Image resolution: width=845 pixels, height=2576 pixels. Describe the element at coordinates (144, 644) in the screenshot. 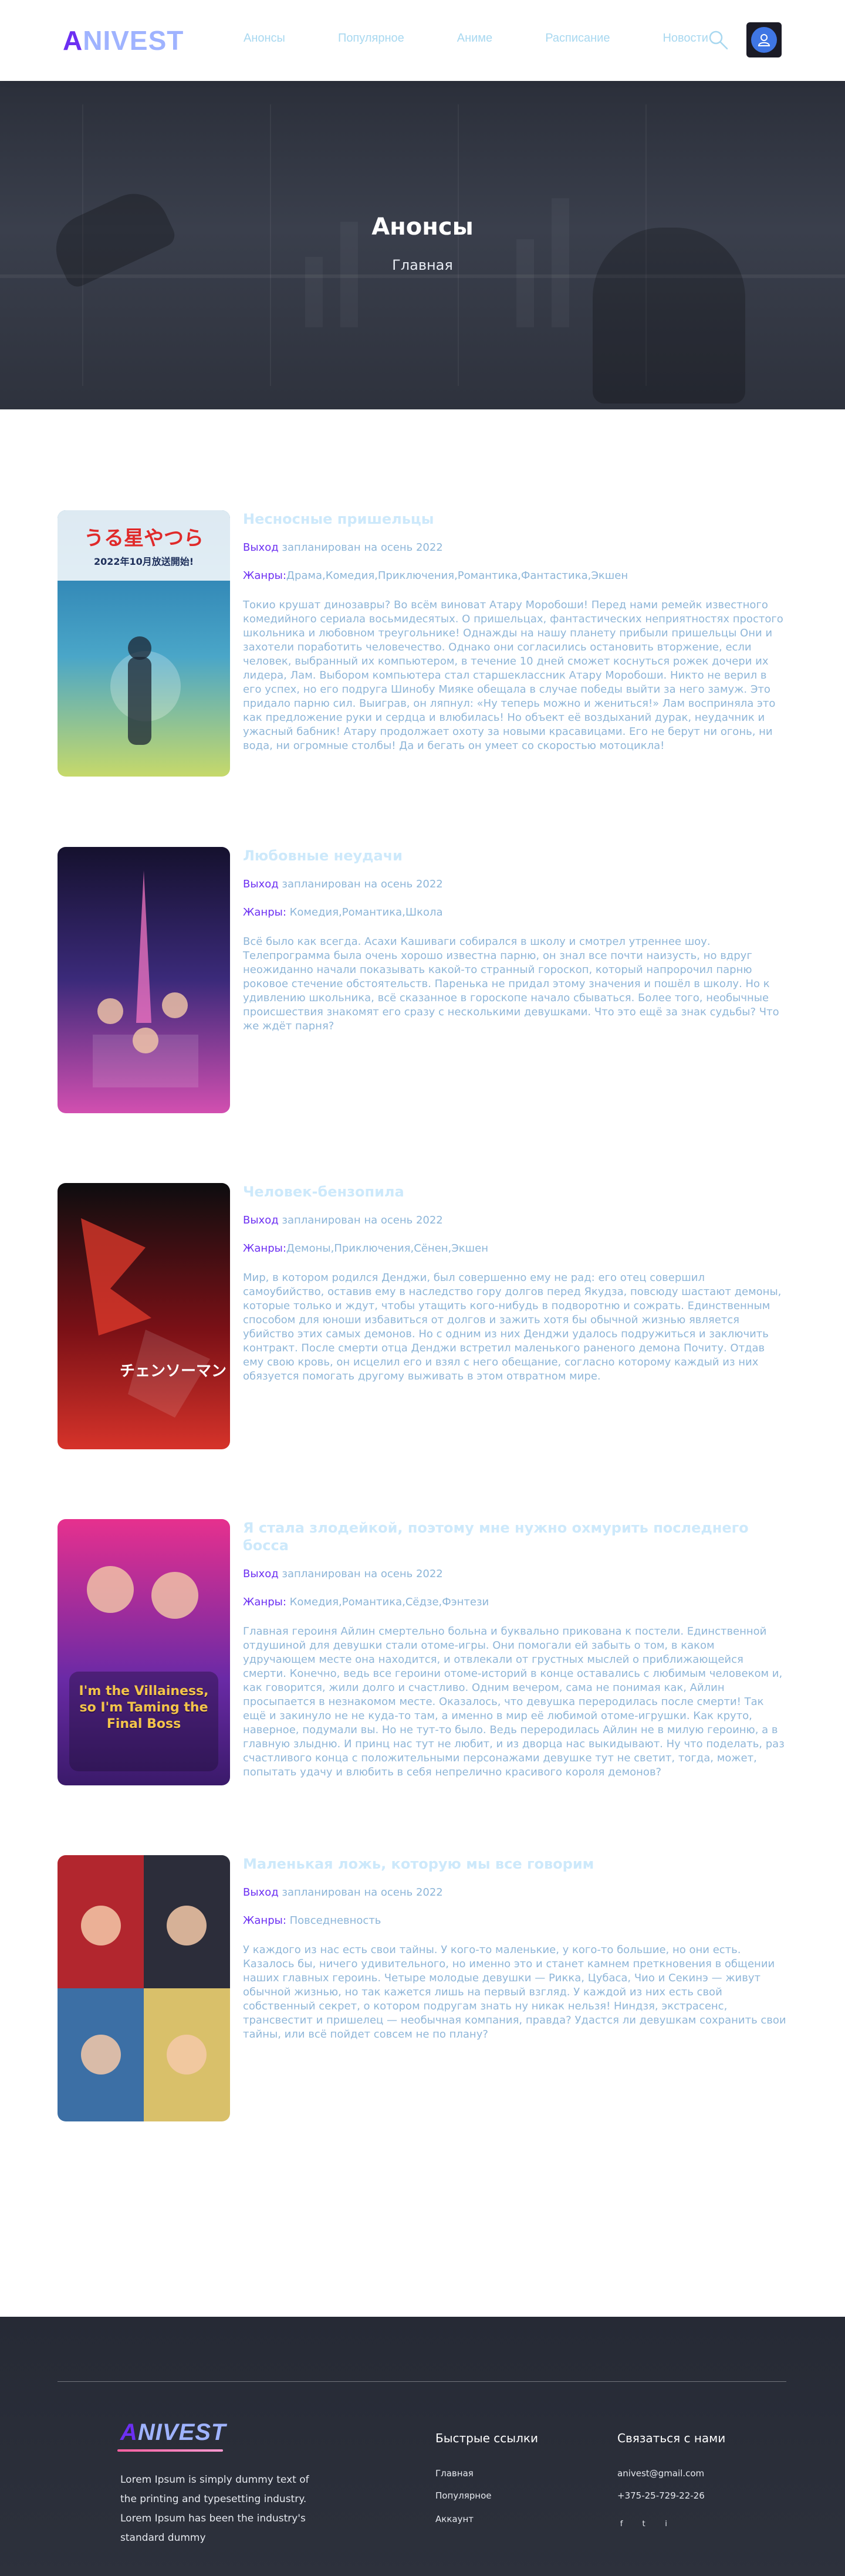

I see `anime-poster: うる星やつら 2022年10月放送開始!` at that location.